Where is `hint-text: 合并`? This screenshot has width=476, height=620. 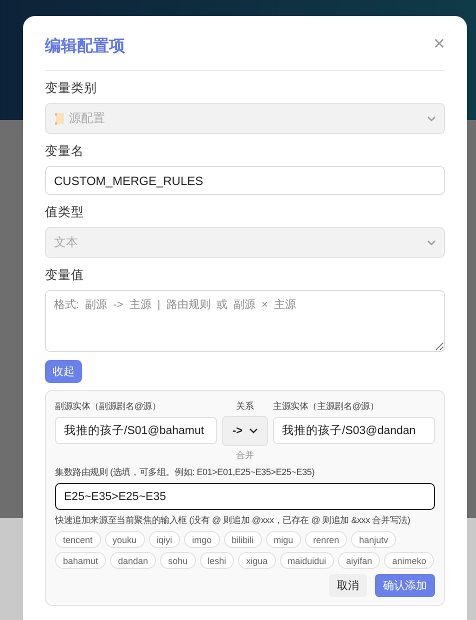
hint-text: 合并 is located at coordinates (245, 455).